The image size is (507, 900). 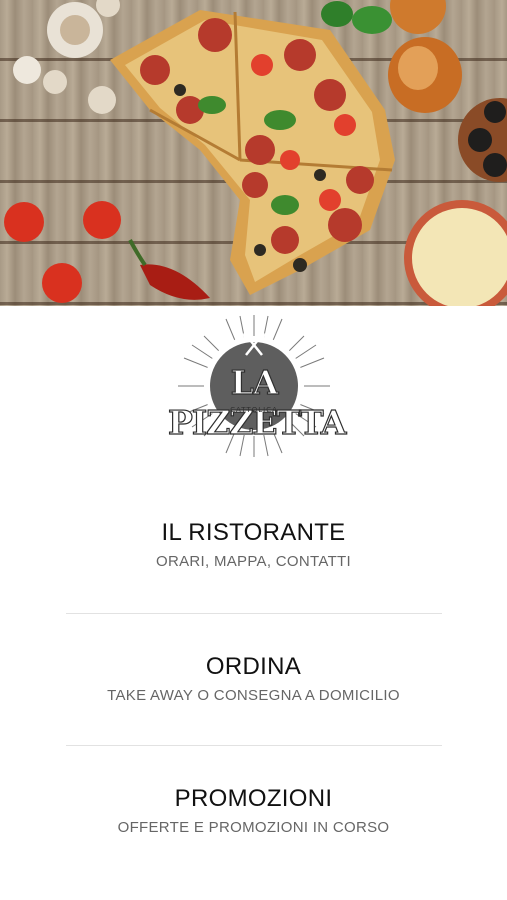 I want to click on menu-item-ordina: ORDINA TAKE AWAY O CONSEGNA A DOMICILIO, so click(x=253, y=679).